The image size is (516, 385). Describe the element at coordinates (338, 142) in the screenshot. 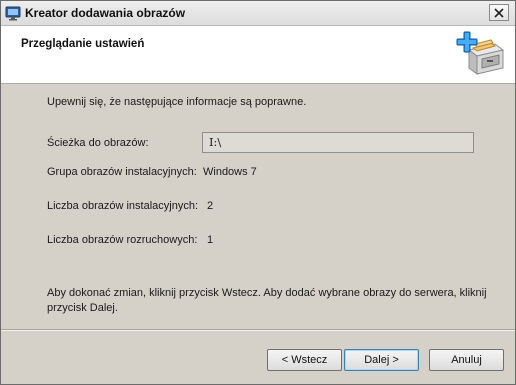

I see `image-path-field: I:\` at that location.